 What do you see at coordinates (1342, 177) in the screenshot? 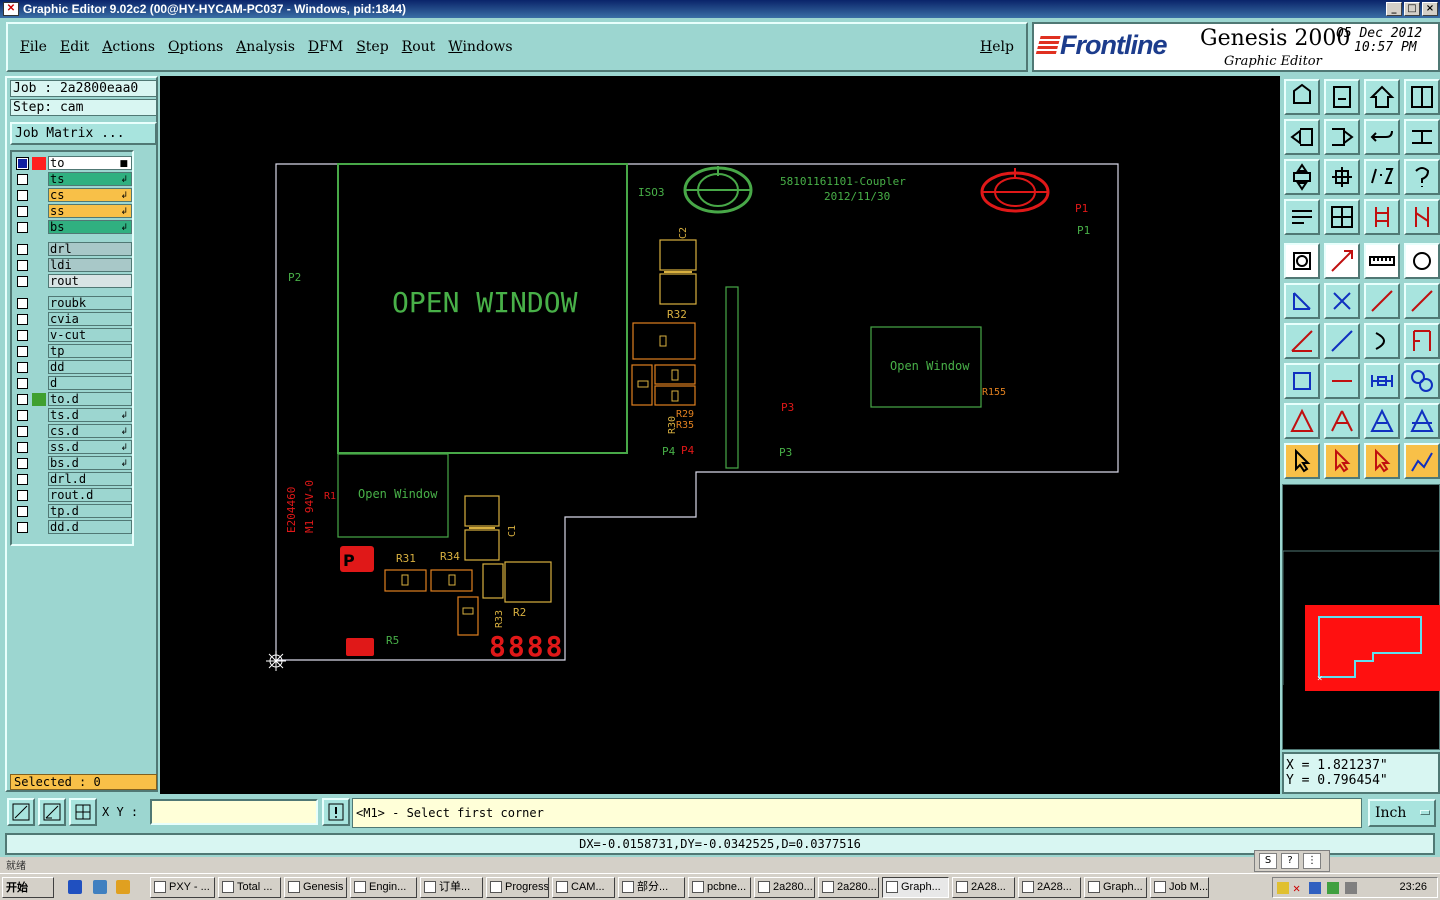
I see `fit-center-button` at bounding box center [1342, 177].